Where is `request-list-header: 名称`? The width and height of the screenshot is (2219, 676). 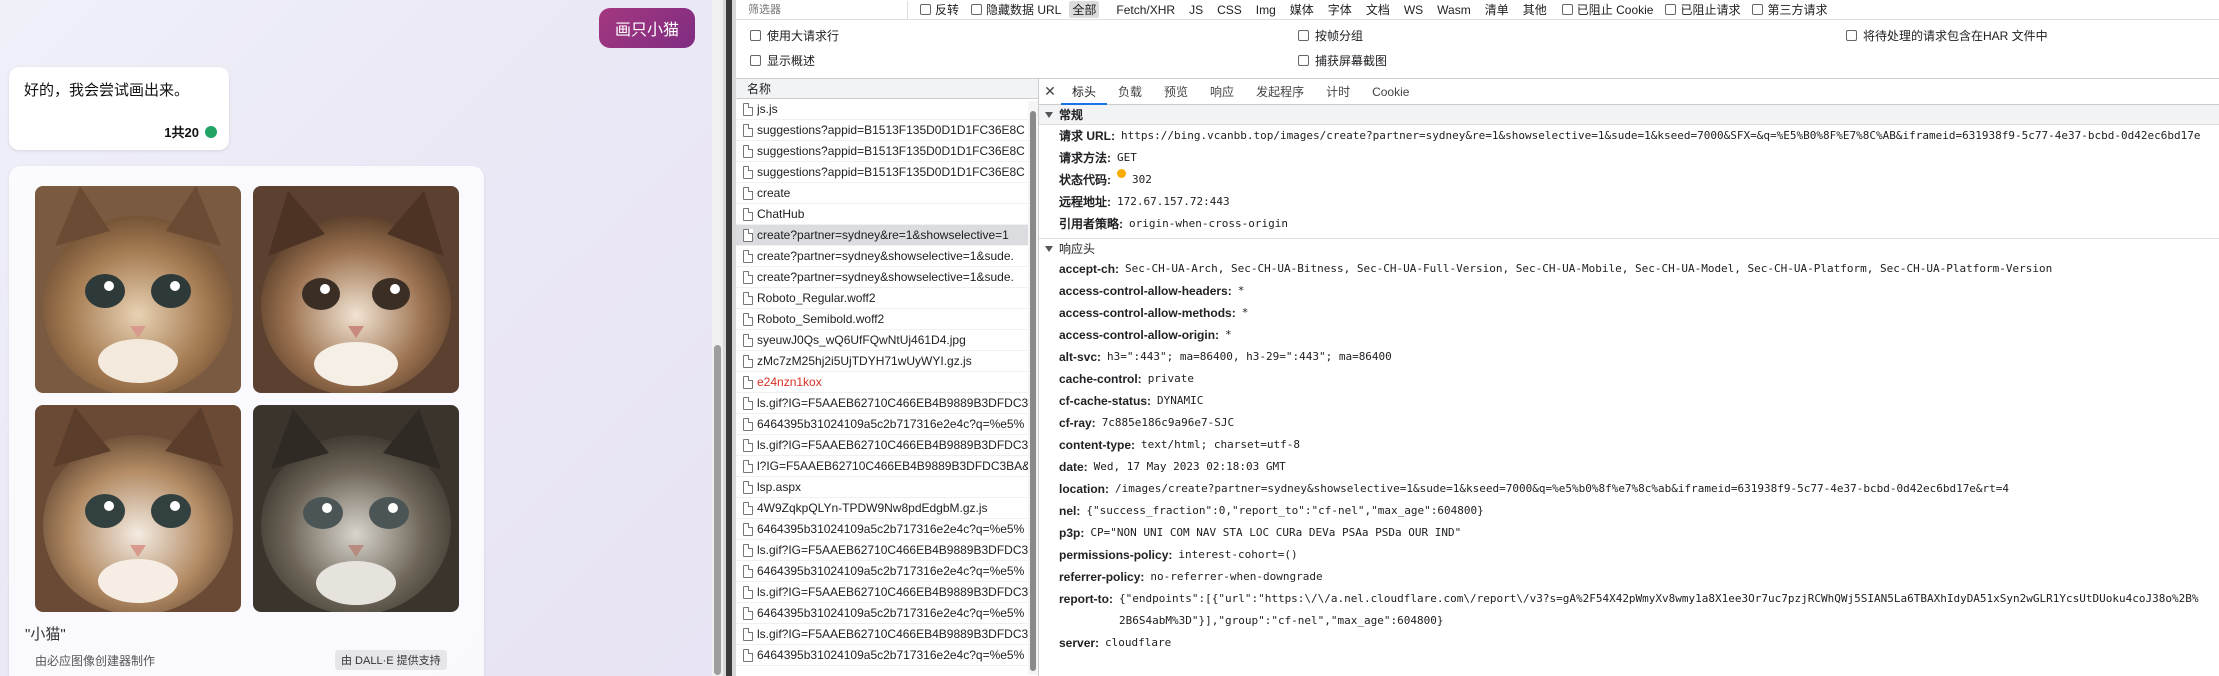 request-list-header: 名称 is located at coordinates (887, 89).